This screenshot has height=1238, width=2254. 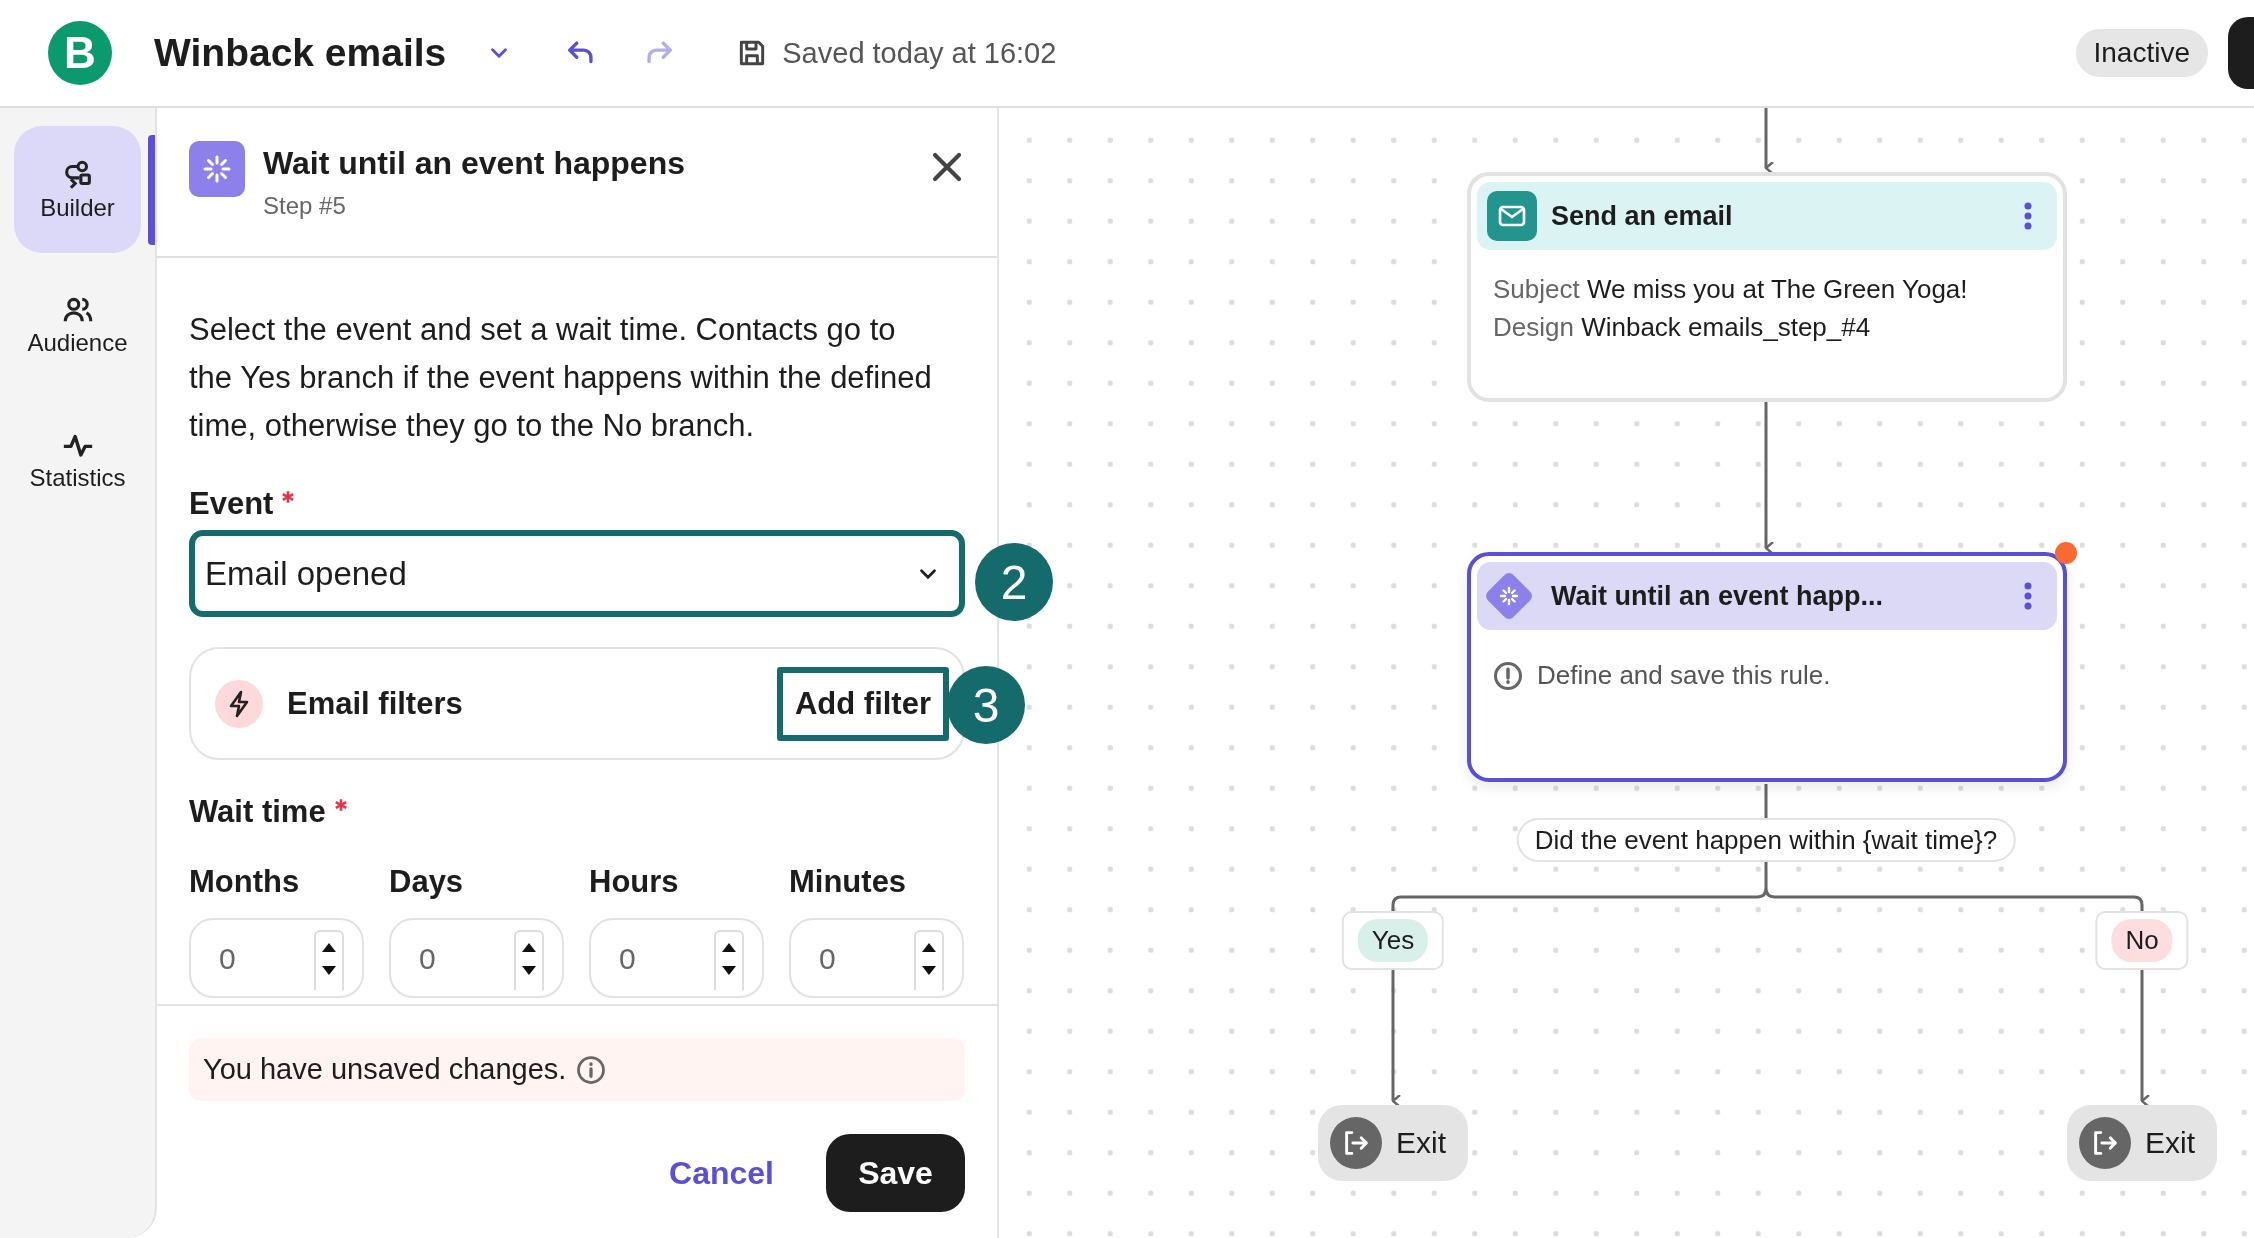 I want to click on field-label: Event, so click(x=231, y=504).